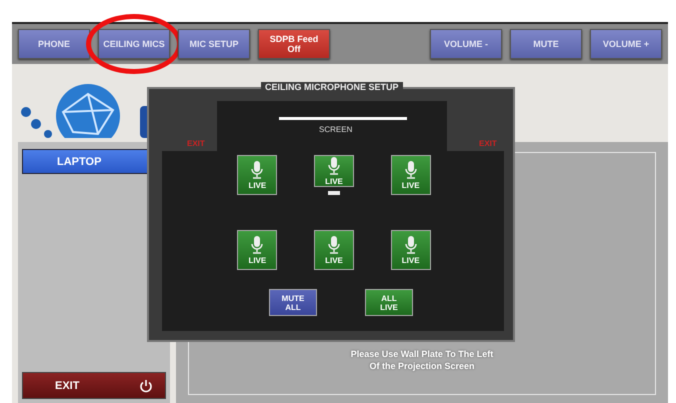 The width and height of the screenshot is (676, 403). I want to click on dialog-title: CEILING MICROPHONE SETUP, so click(332, 87).